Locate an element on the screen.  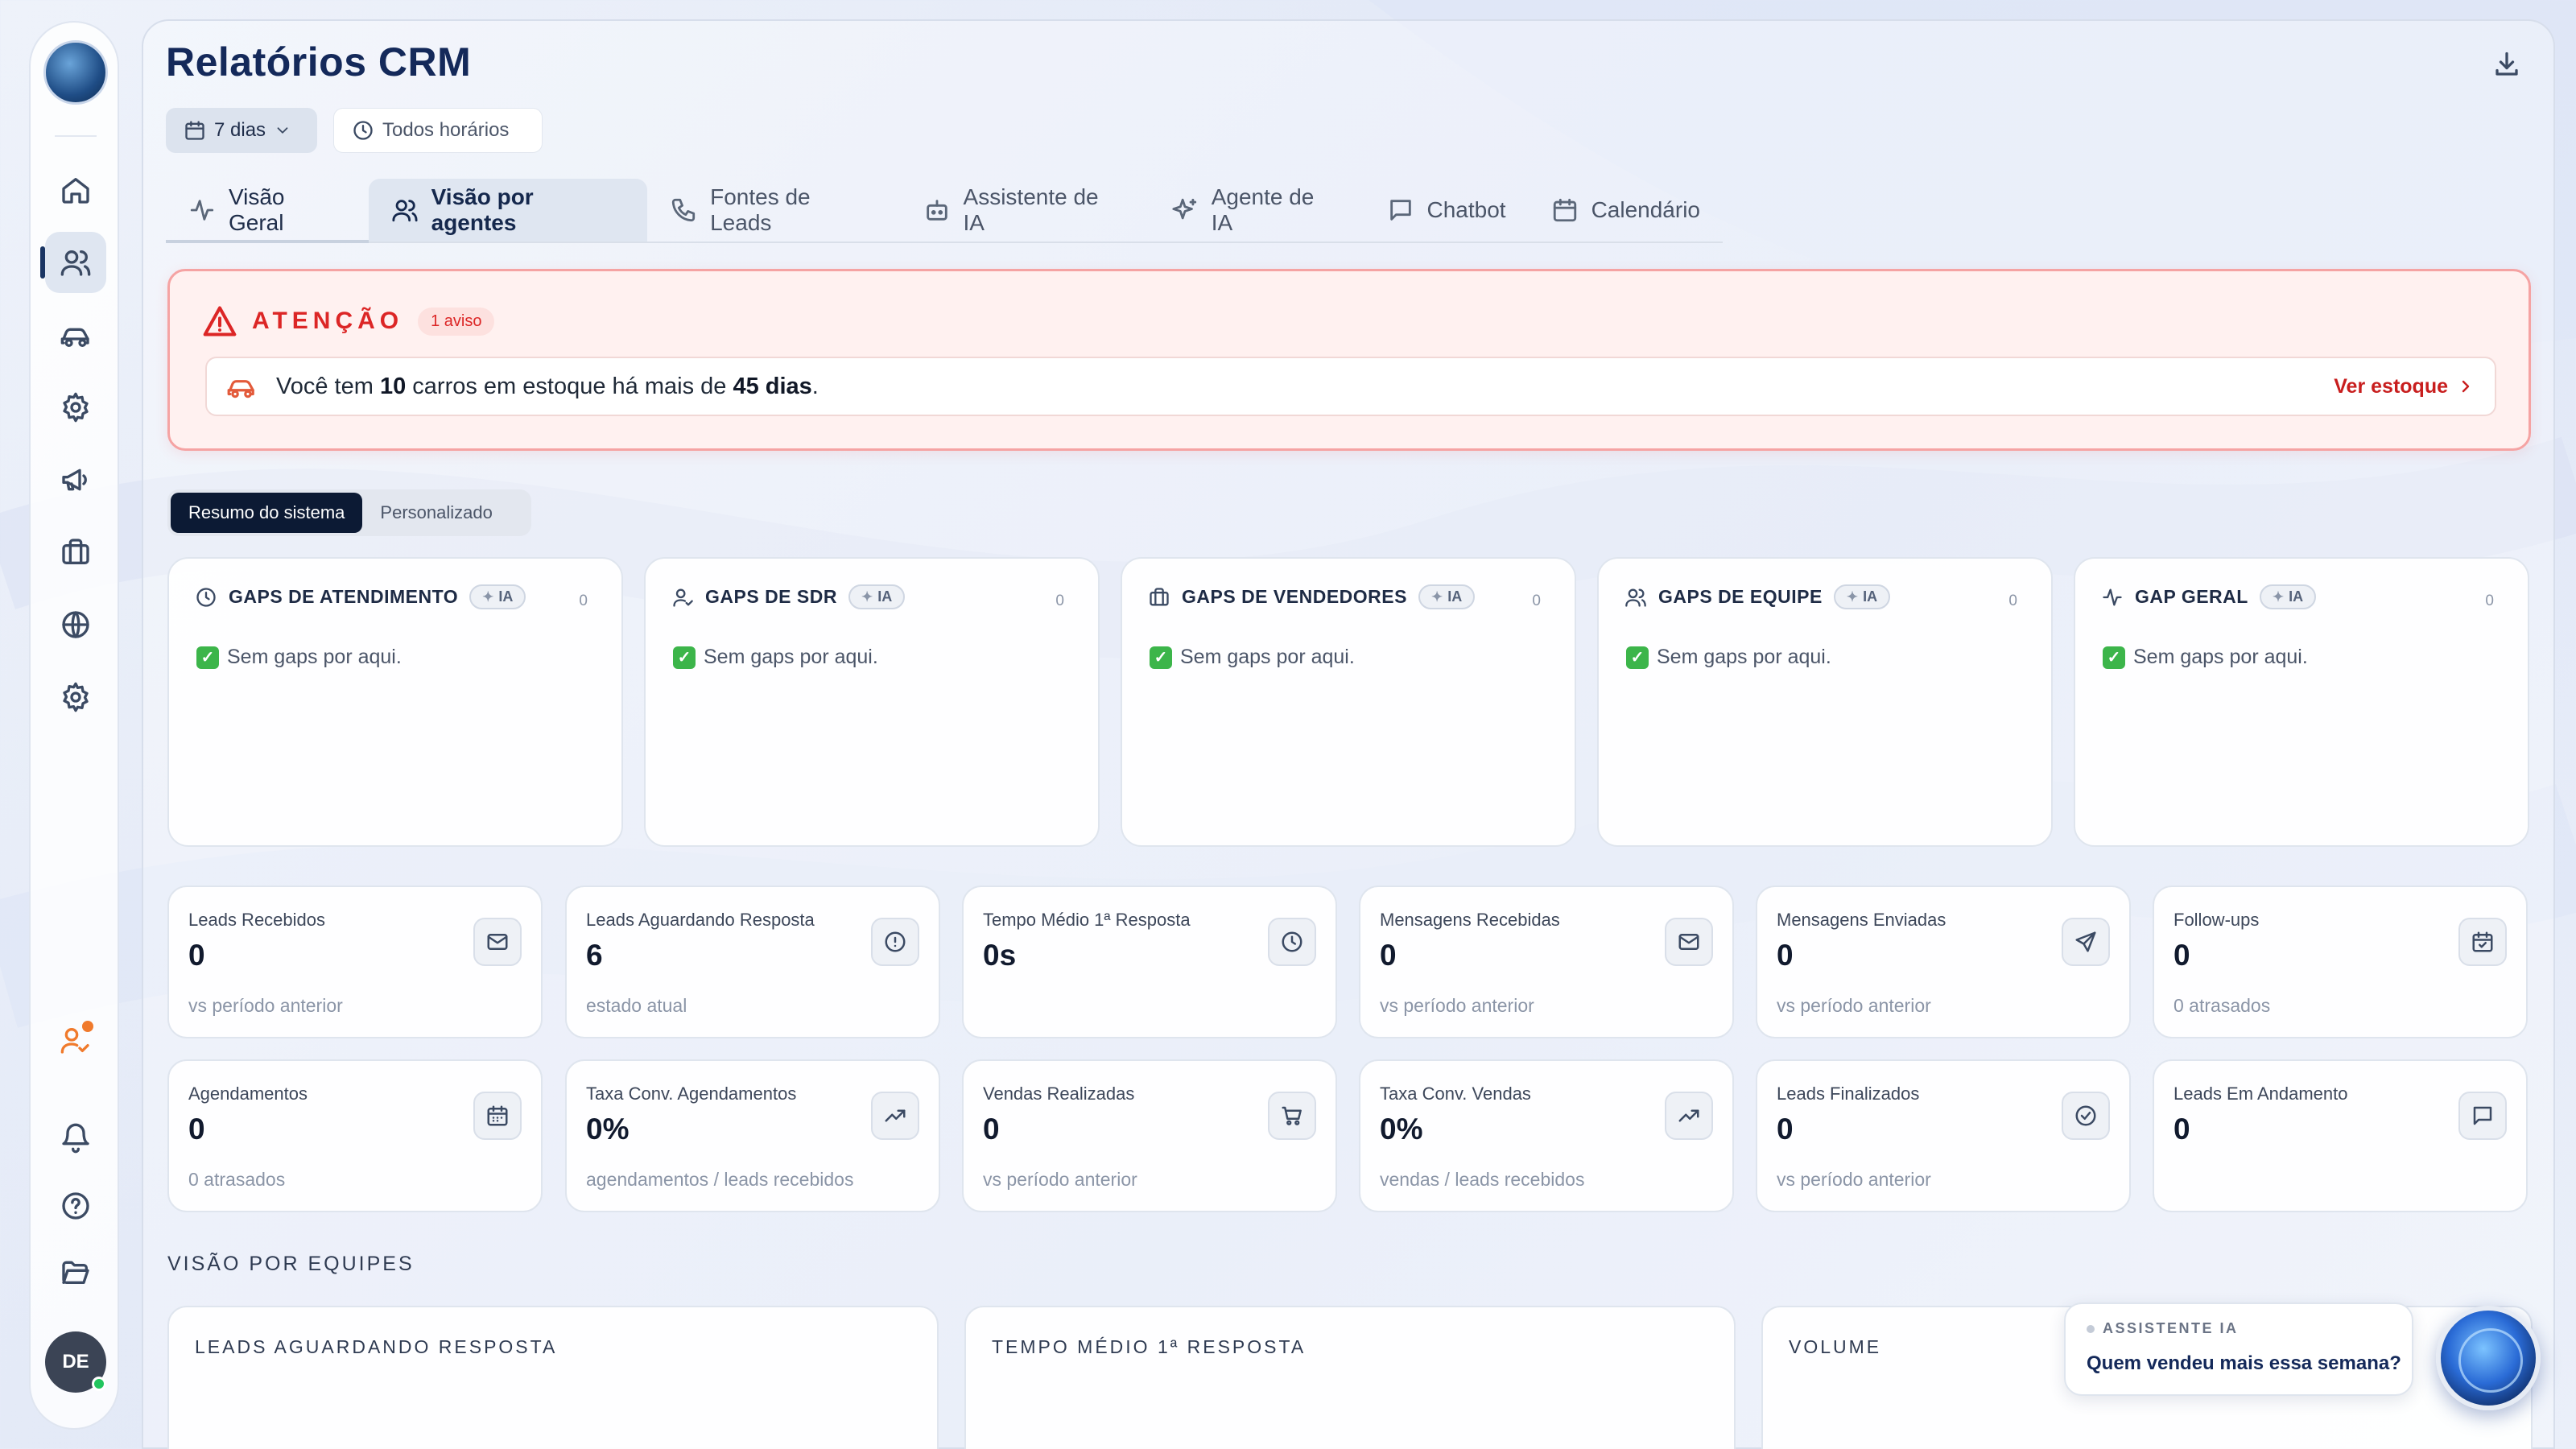
assistant-label: ASSISTENTE IA is located at coordinates (2163, 1328).